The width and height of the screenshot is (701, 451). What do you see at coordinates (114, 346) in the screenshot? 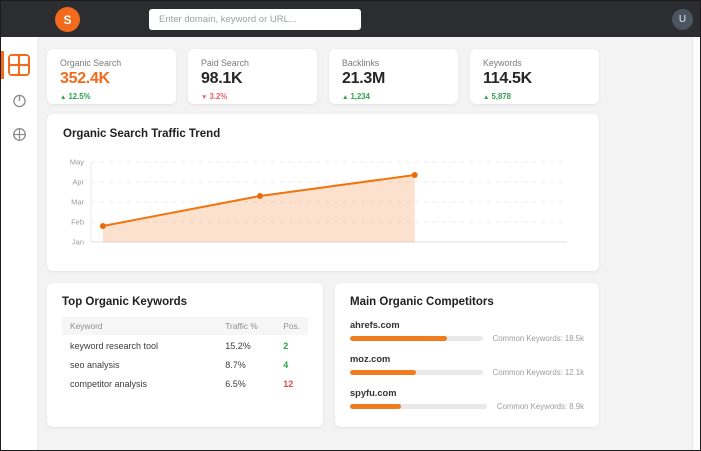
I see `keyword-cell: keyword research tool` at bounding box center [114, 346].